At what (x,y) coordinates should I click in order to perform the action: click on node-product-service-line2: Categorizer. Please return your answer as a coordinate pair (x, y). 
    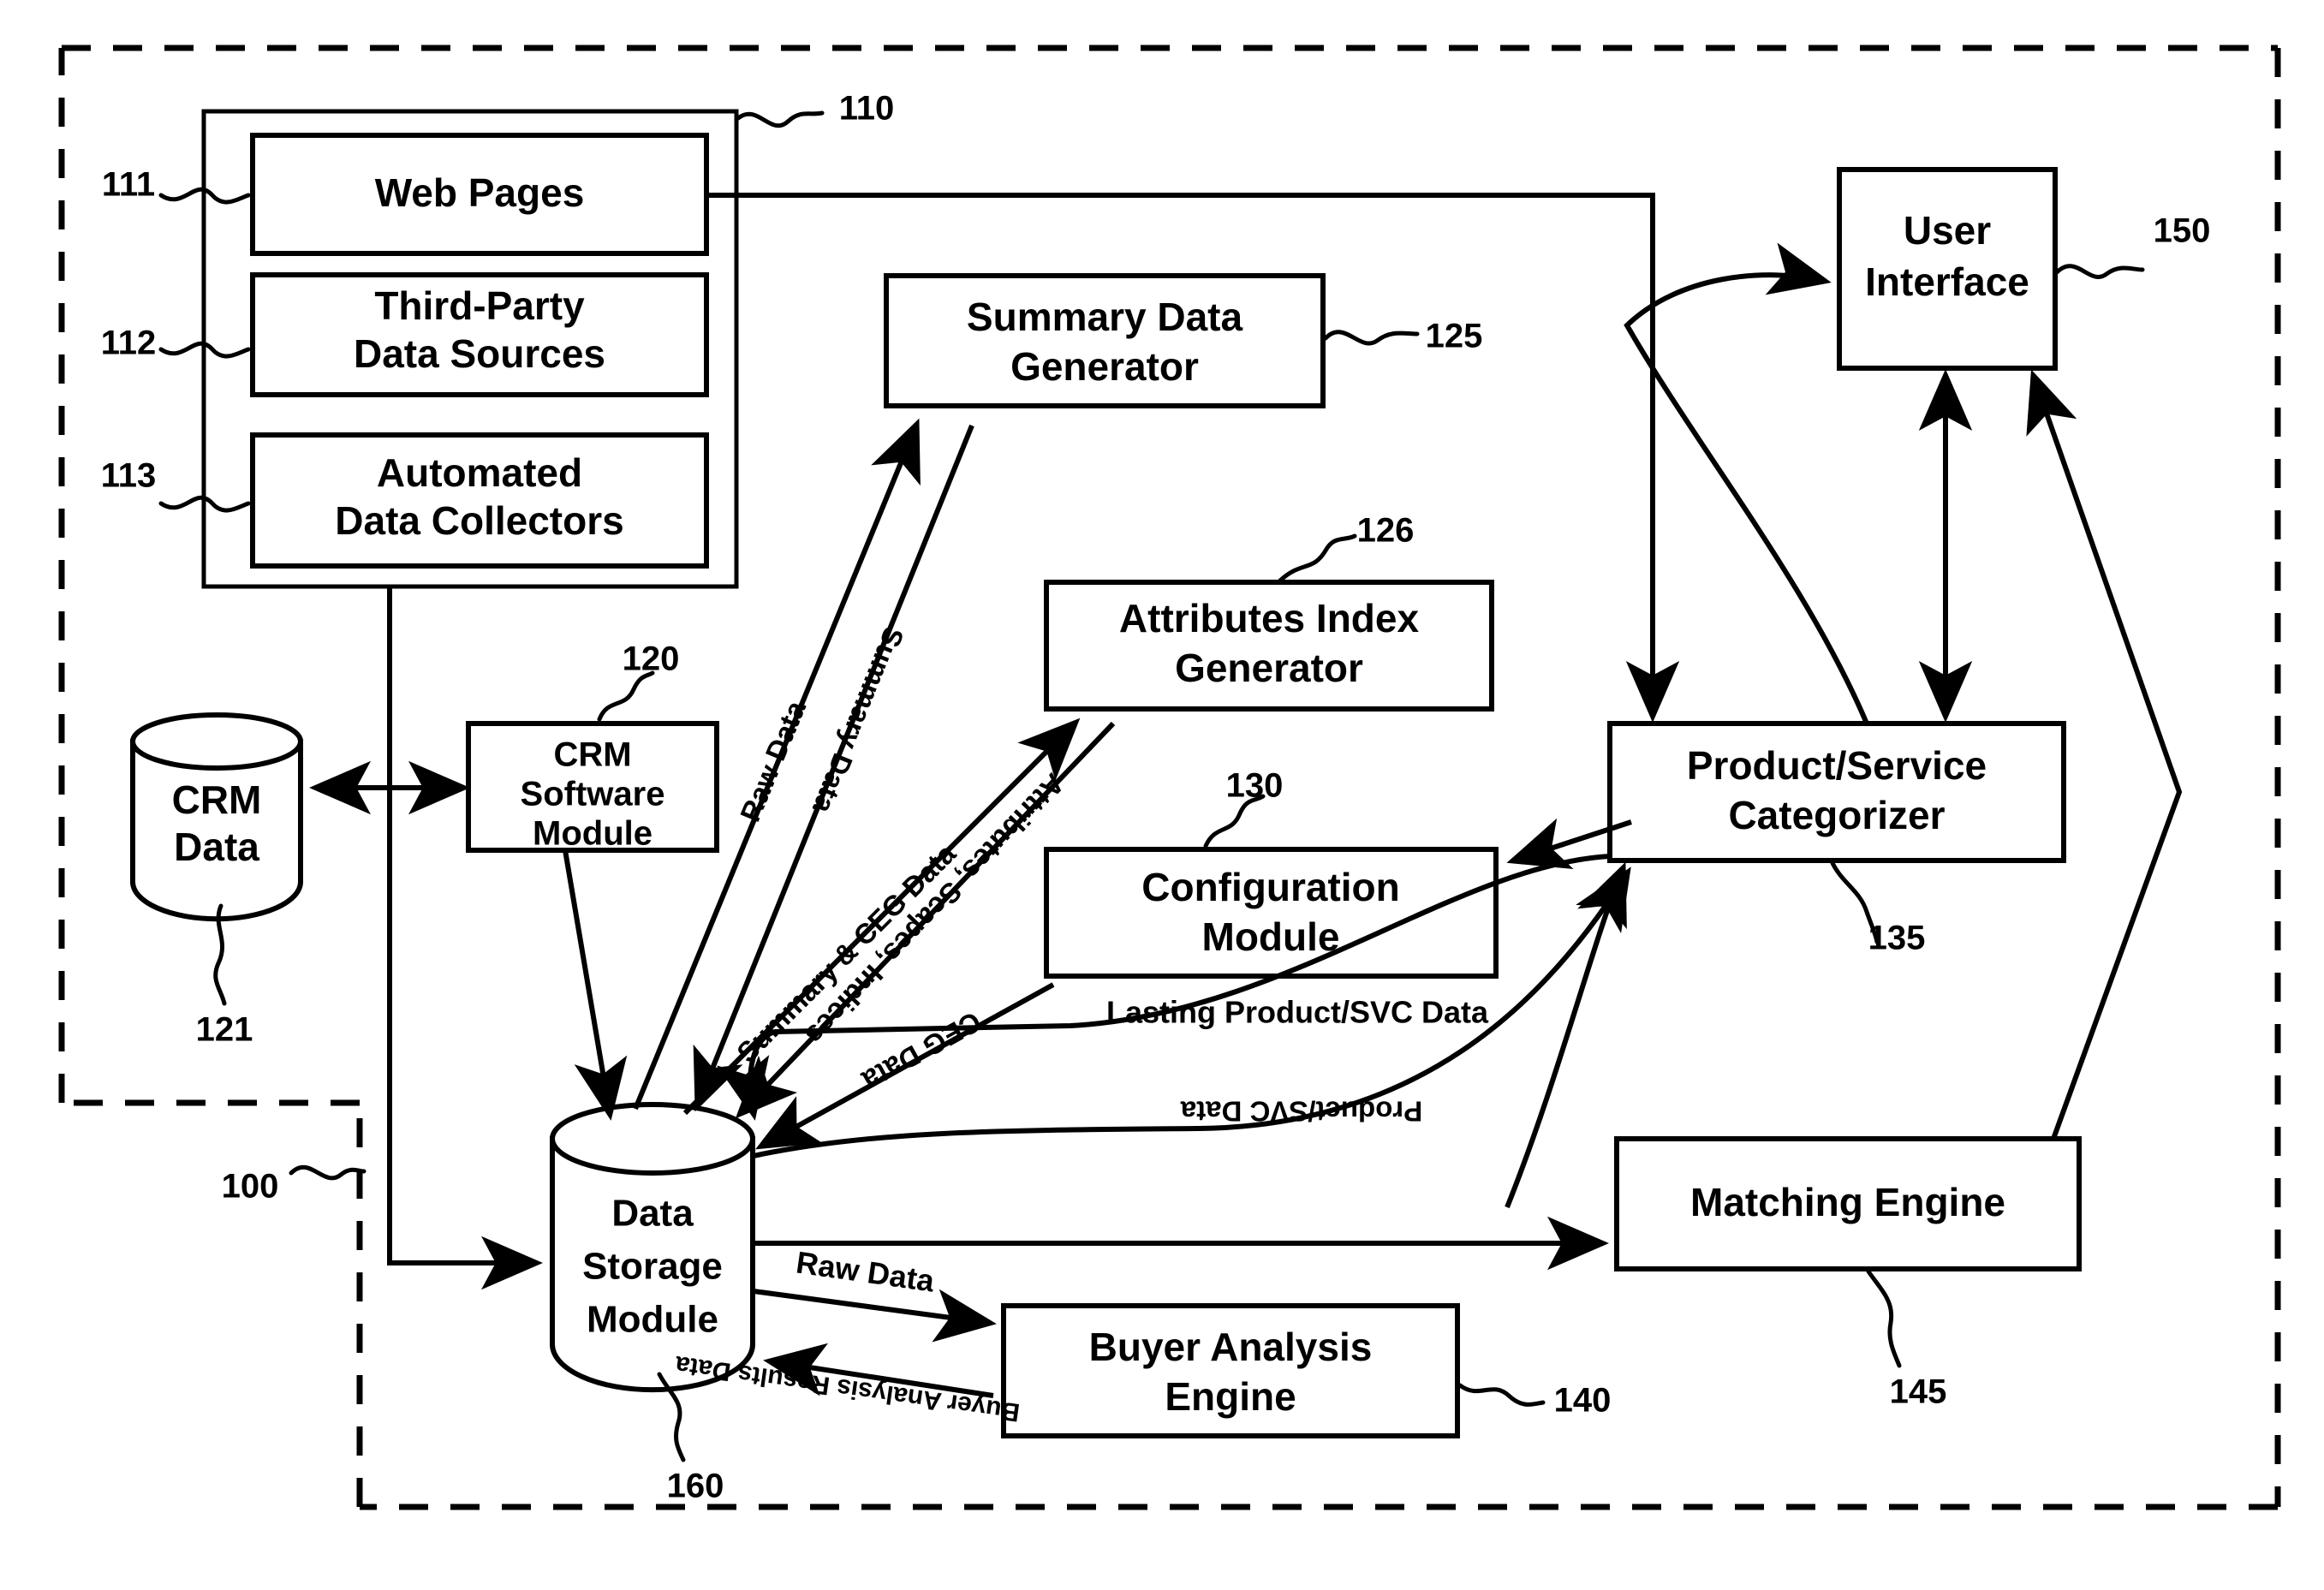
    Looking at the image, I should click on (1836, 815).